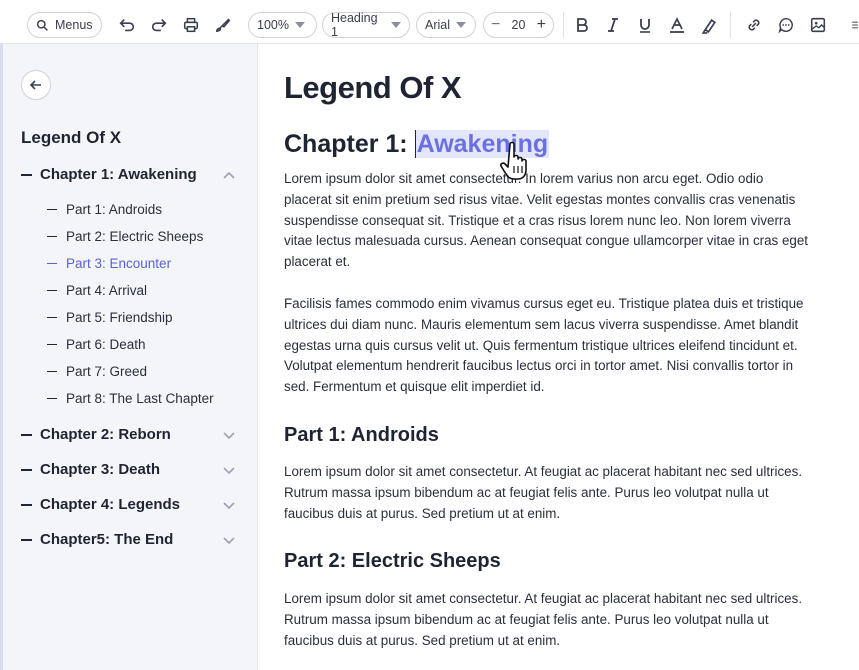  I want to click on sidebar-part-1: Part 1: Androids, so click(104, 209).